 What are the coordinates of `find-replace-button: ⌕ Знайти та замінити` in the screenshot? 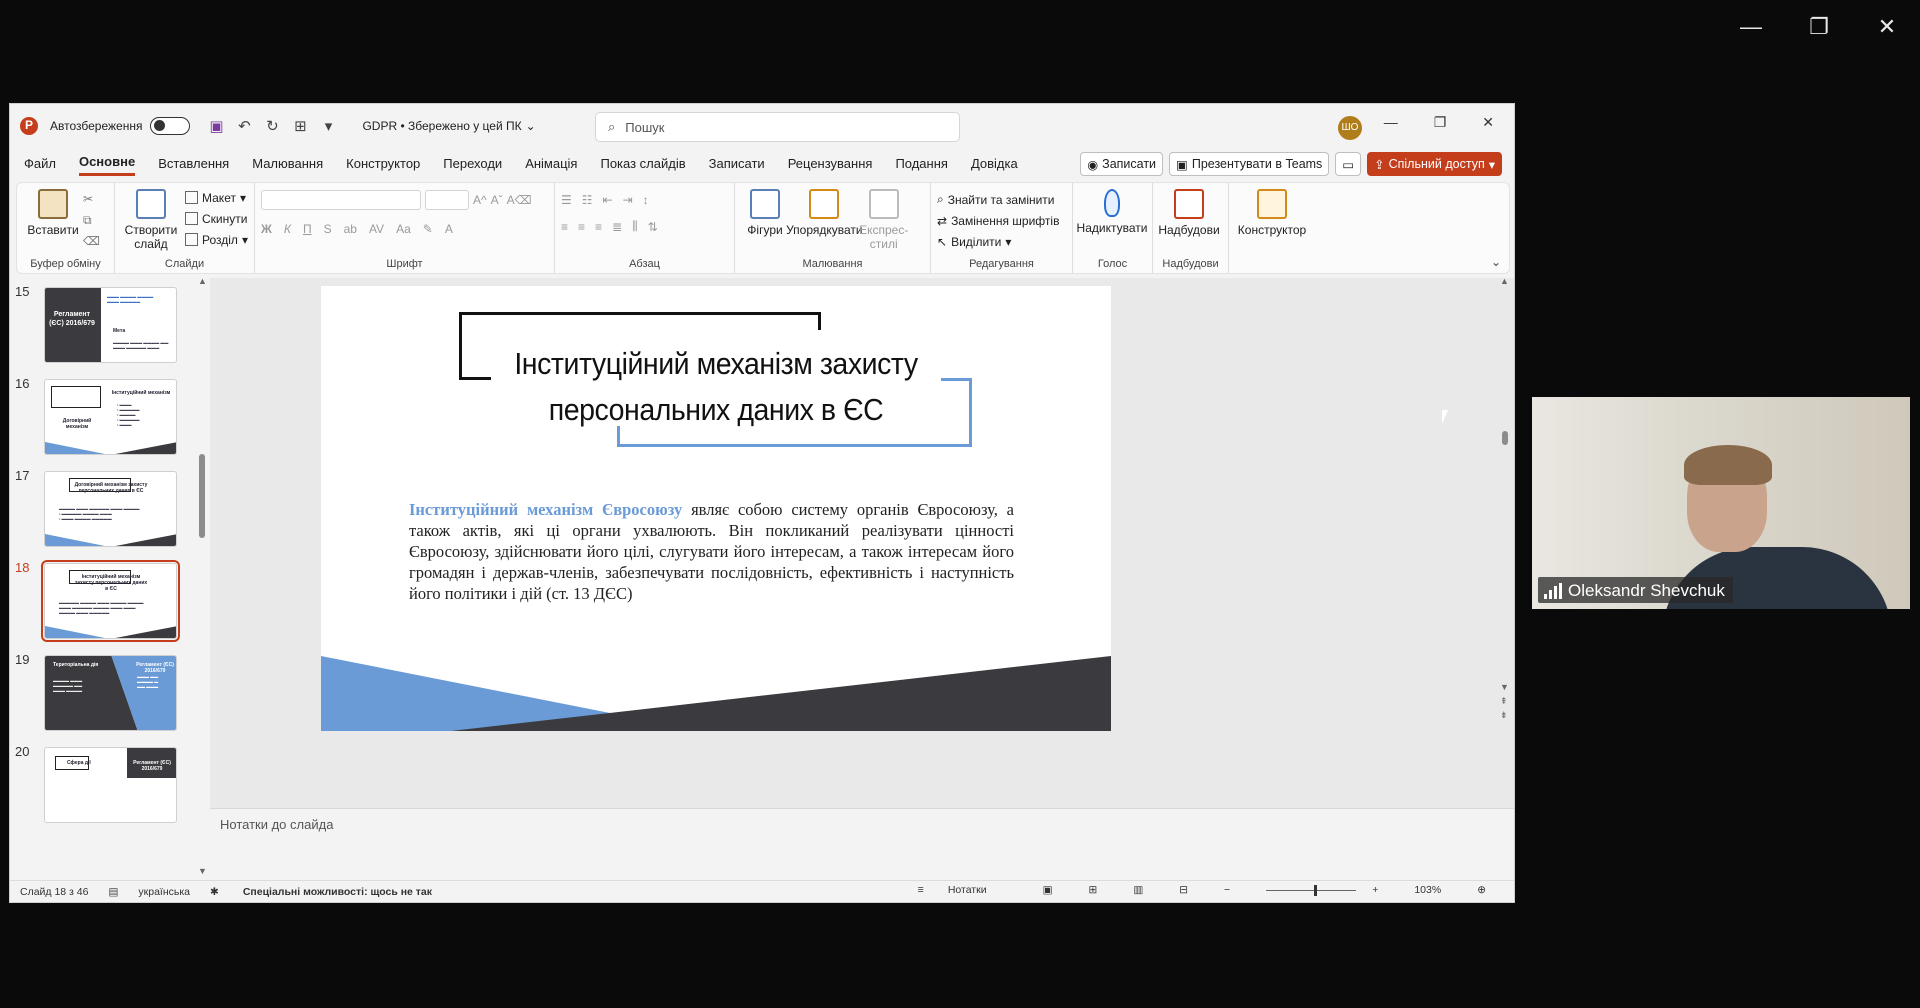 It's located at (1001, 199).